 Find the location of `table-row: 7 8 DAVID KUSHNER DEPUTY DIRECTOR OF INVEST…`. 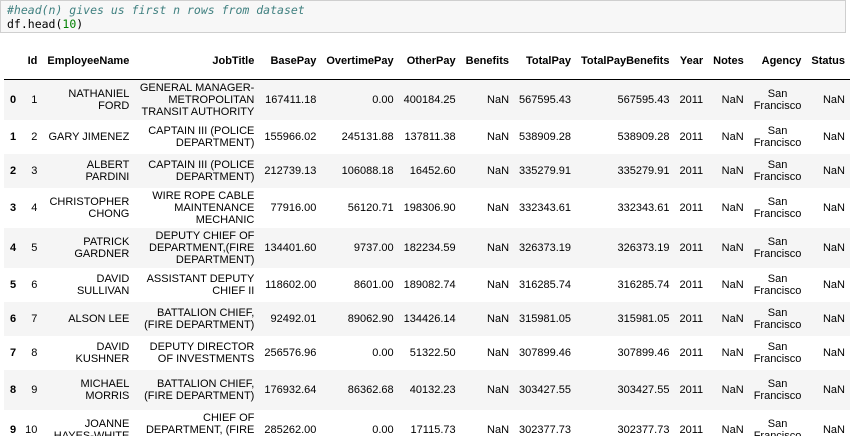

table-row: 7 8 DAVID KUSHNER DEPUTY DIRECTOR OF INVEST… is located at coordinates (427, 353).